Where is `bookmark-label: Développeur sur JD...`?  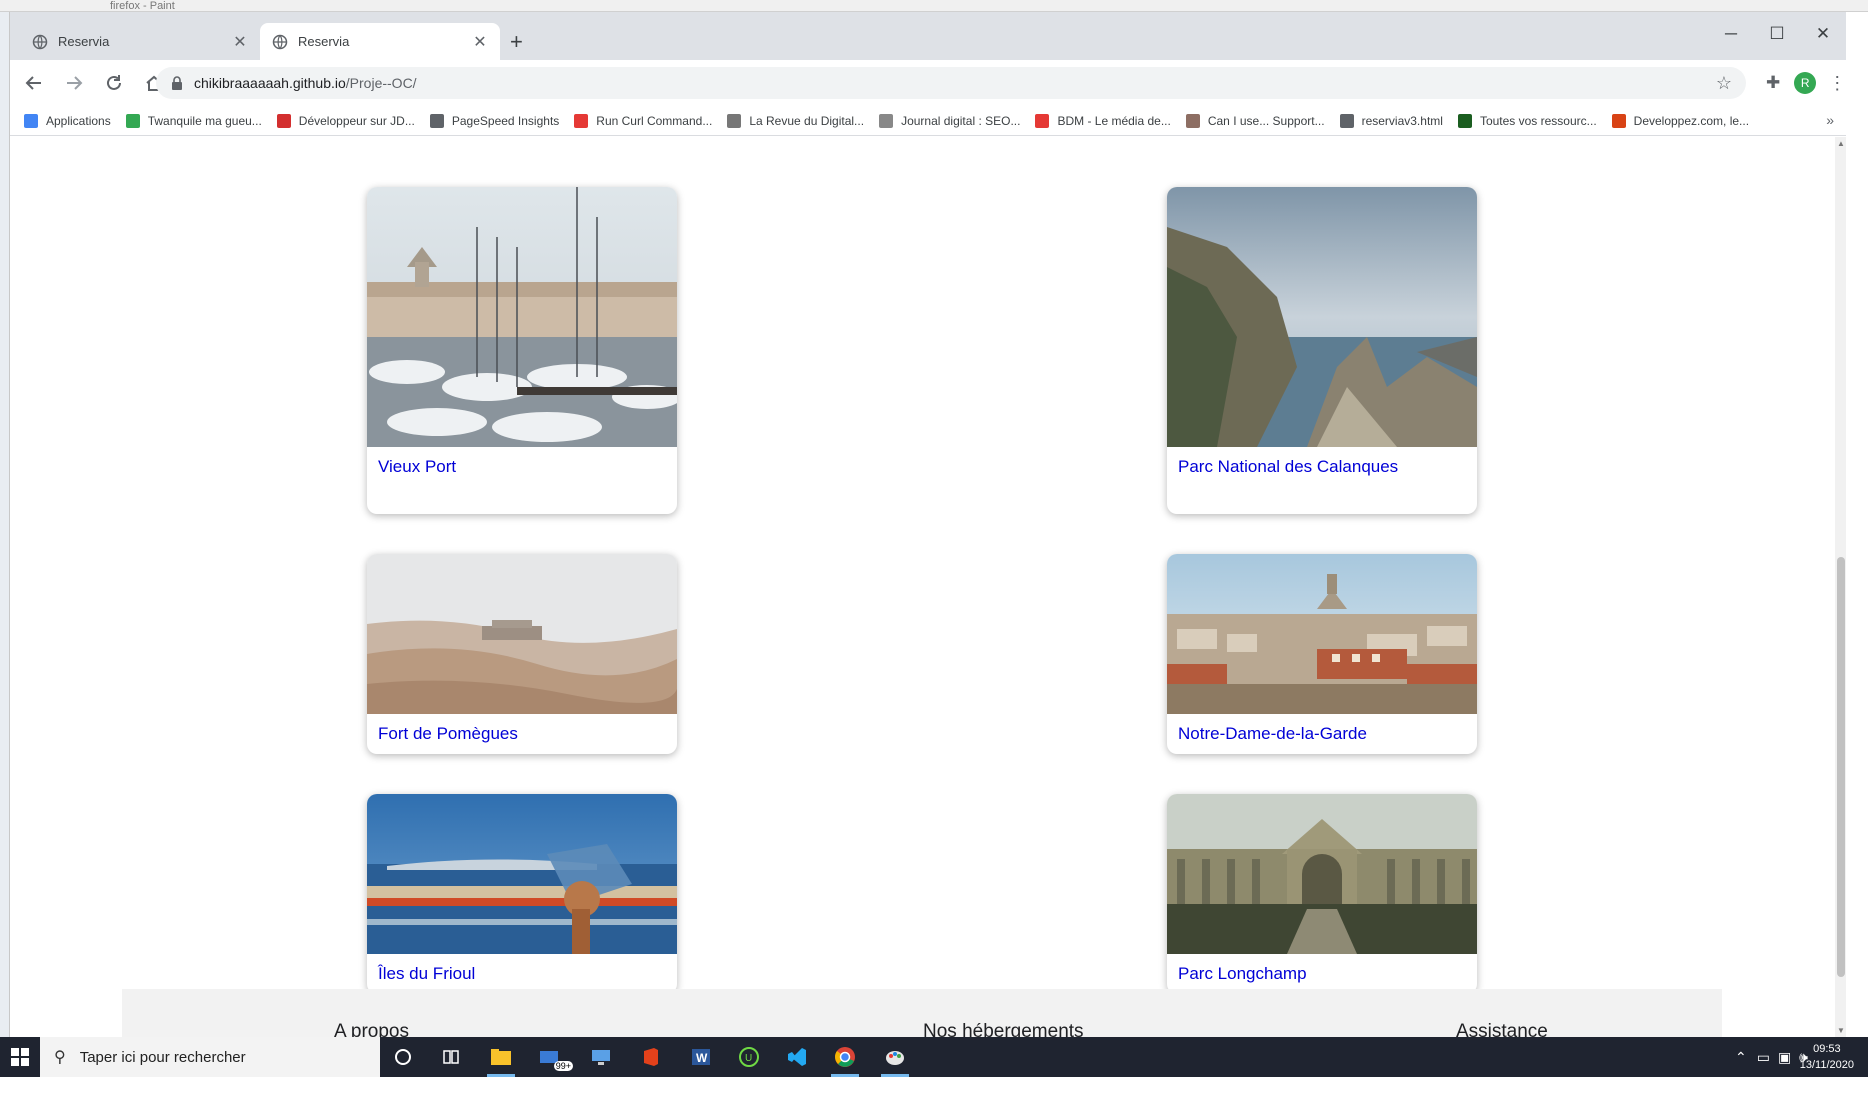
bookmark-label: Développeur sur JD... is located at coordinates (356, 120).